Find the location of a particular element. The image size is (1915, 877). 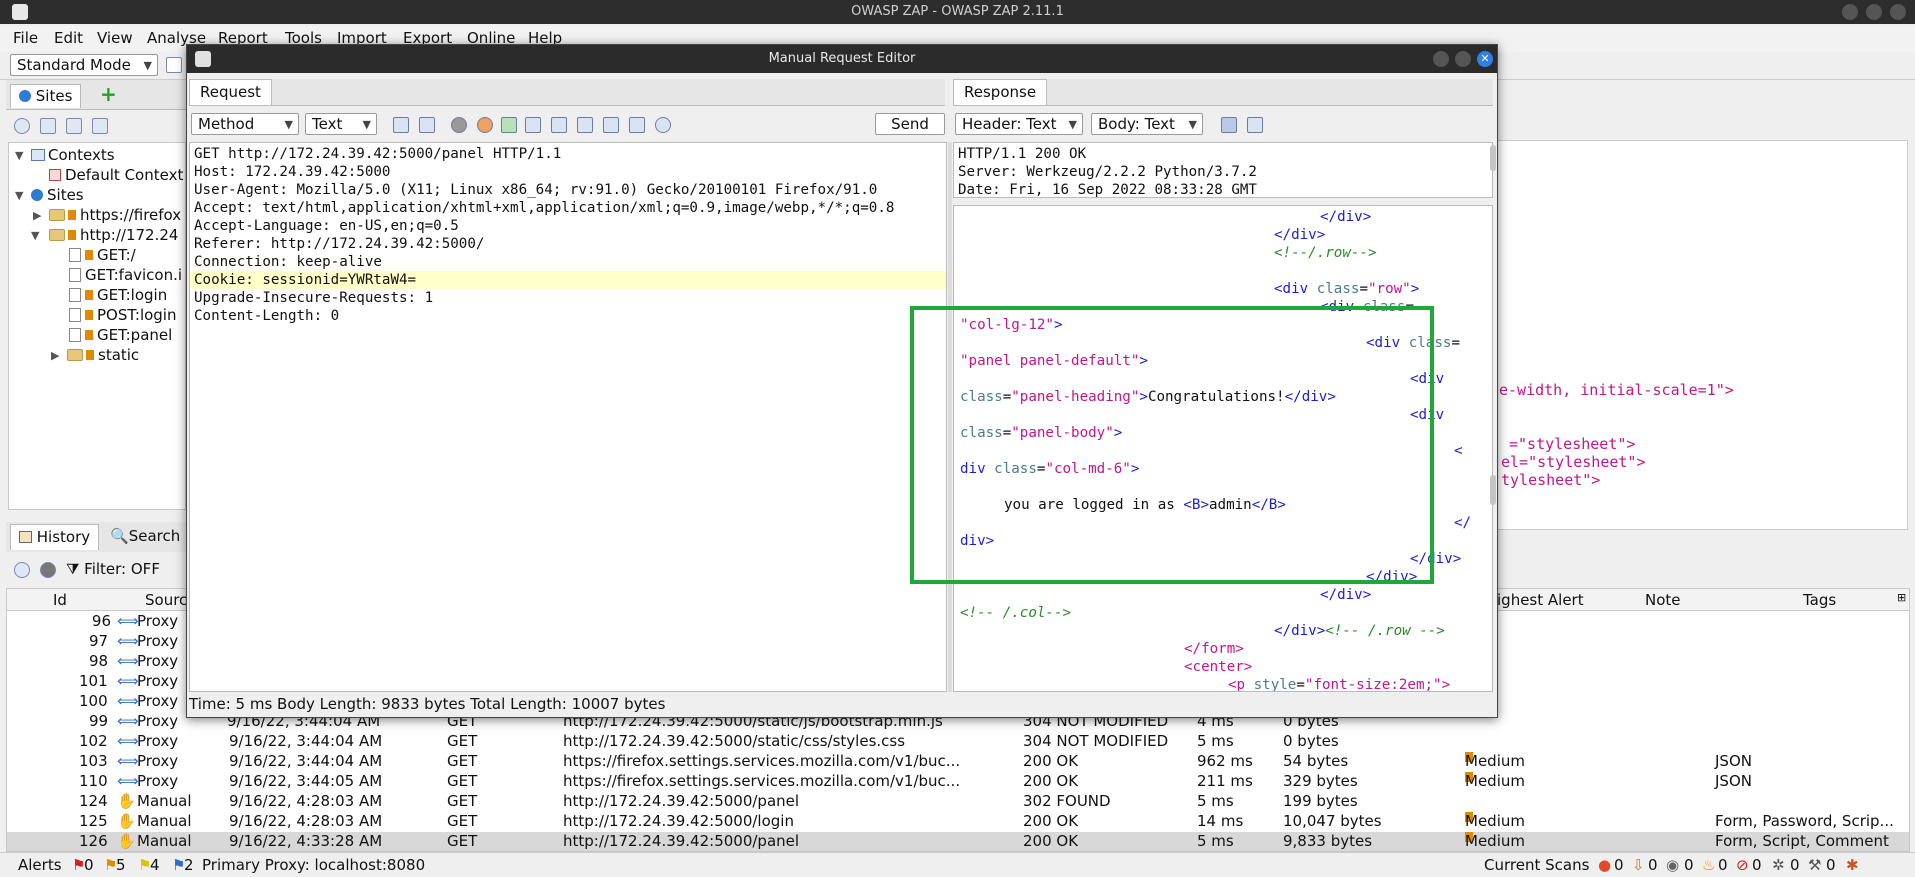

tree-sites: Sites is located at coordinates (57, 195).